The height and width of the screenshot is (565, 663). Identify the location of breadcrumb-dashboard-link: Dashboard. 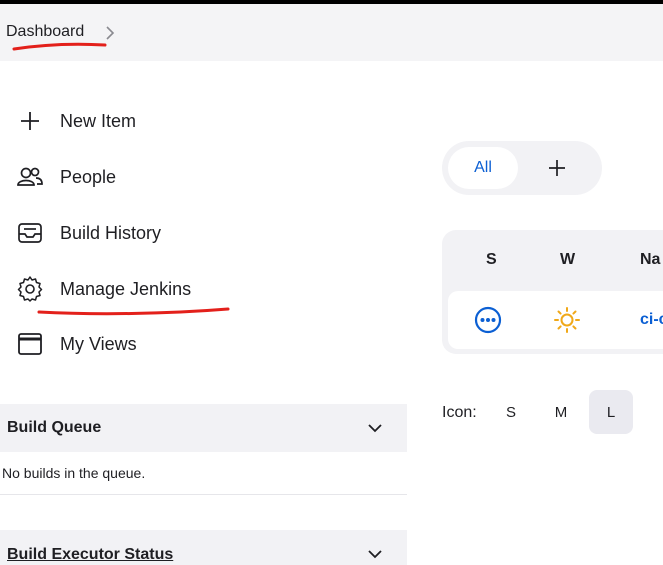
(45, 32).